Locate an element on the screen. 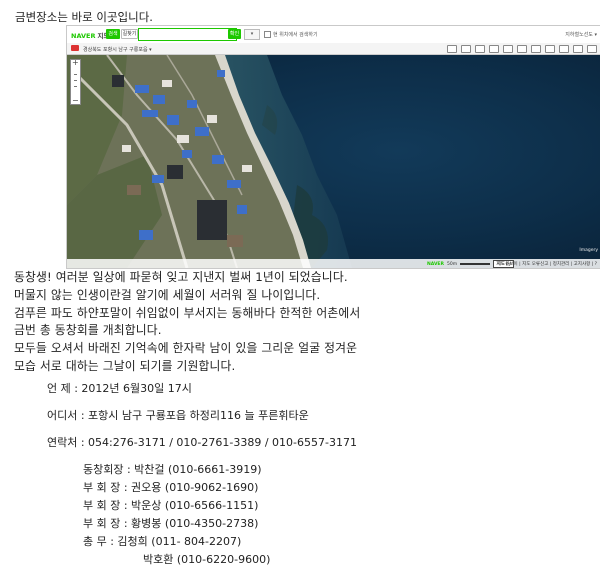  sort-select: ▾ is located at coordinates (252, 34).